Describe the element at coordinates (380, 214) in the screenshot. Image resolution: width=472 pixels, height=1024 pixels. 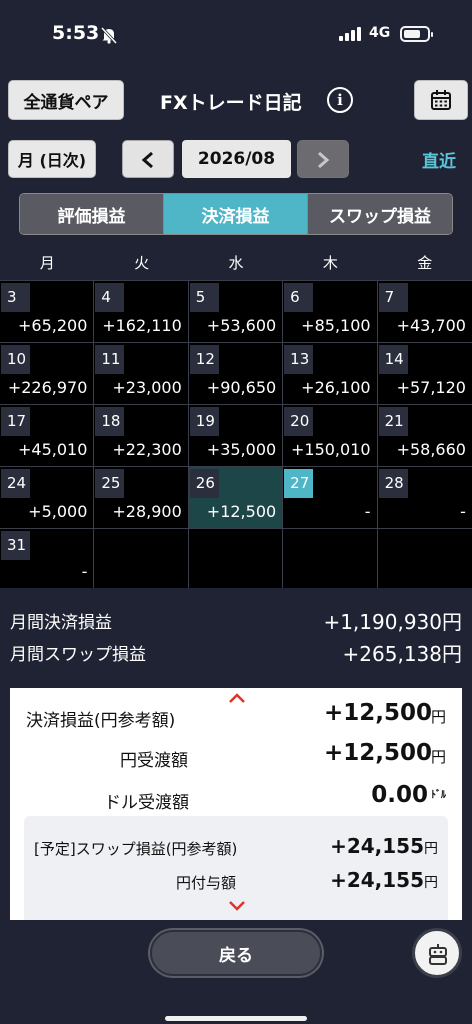
I see `tab-swap-pnl: スワップ損益` at that location.